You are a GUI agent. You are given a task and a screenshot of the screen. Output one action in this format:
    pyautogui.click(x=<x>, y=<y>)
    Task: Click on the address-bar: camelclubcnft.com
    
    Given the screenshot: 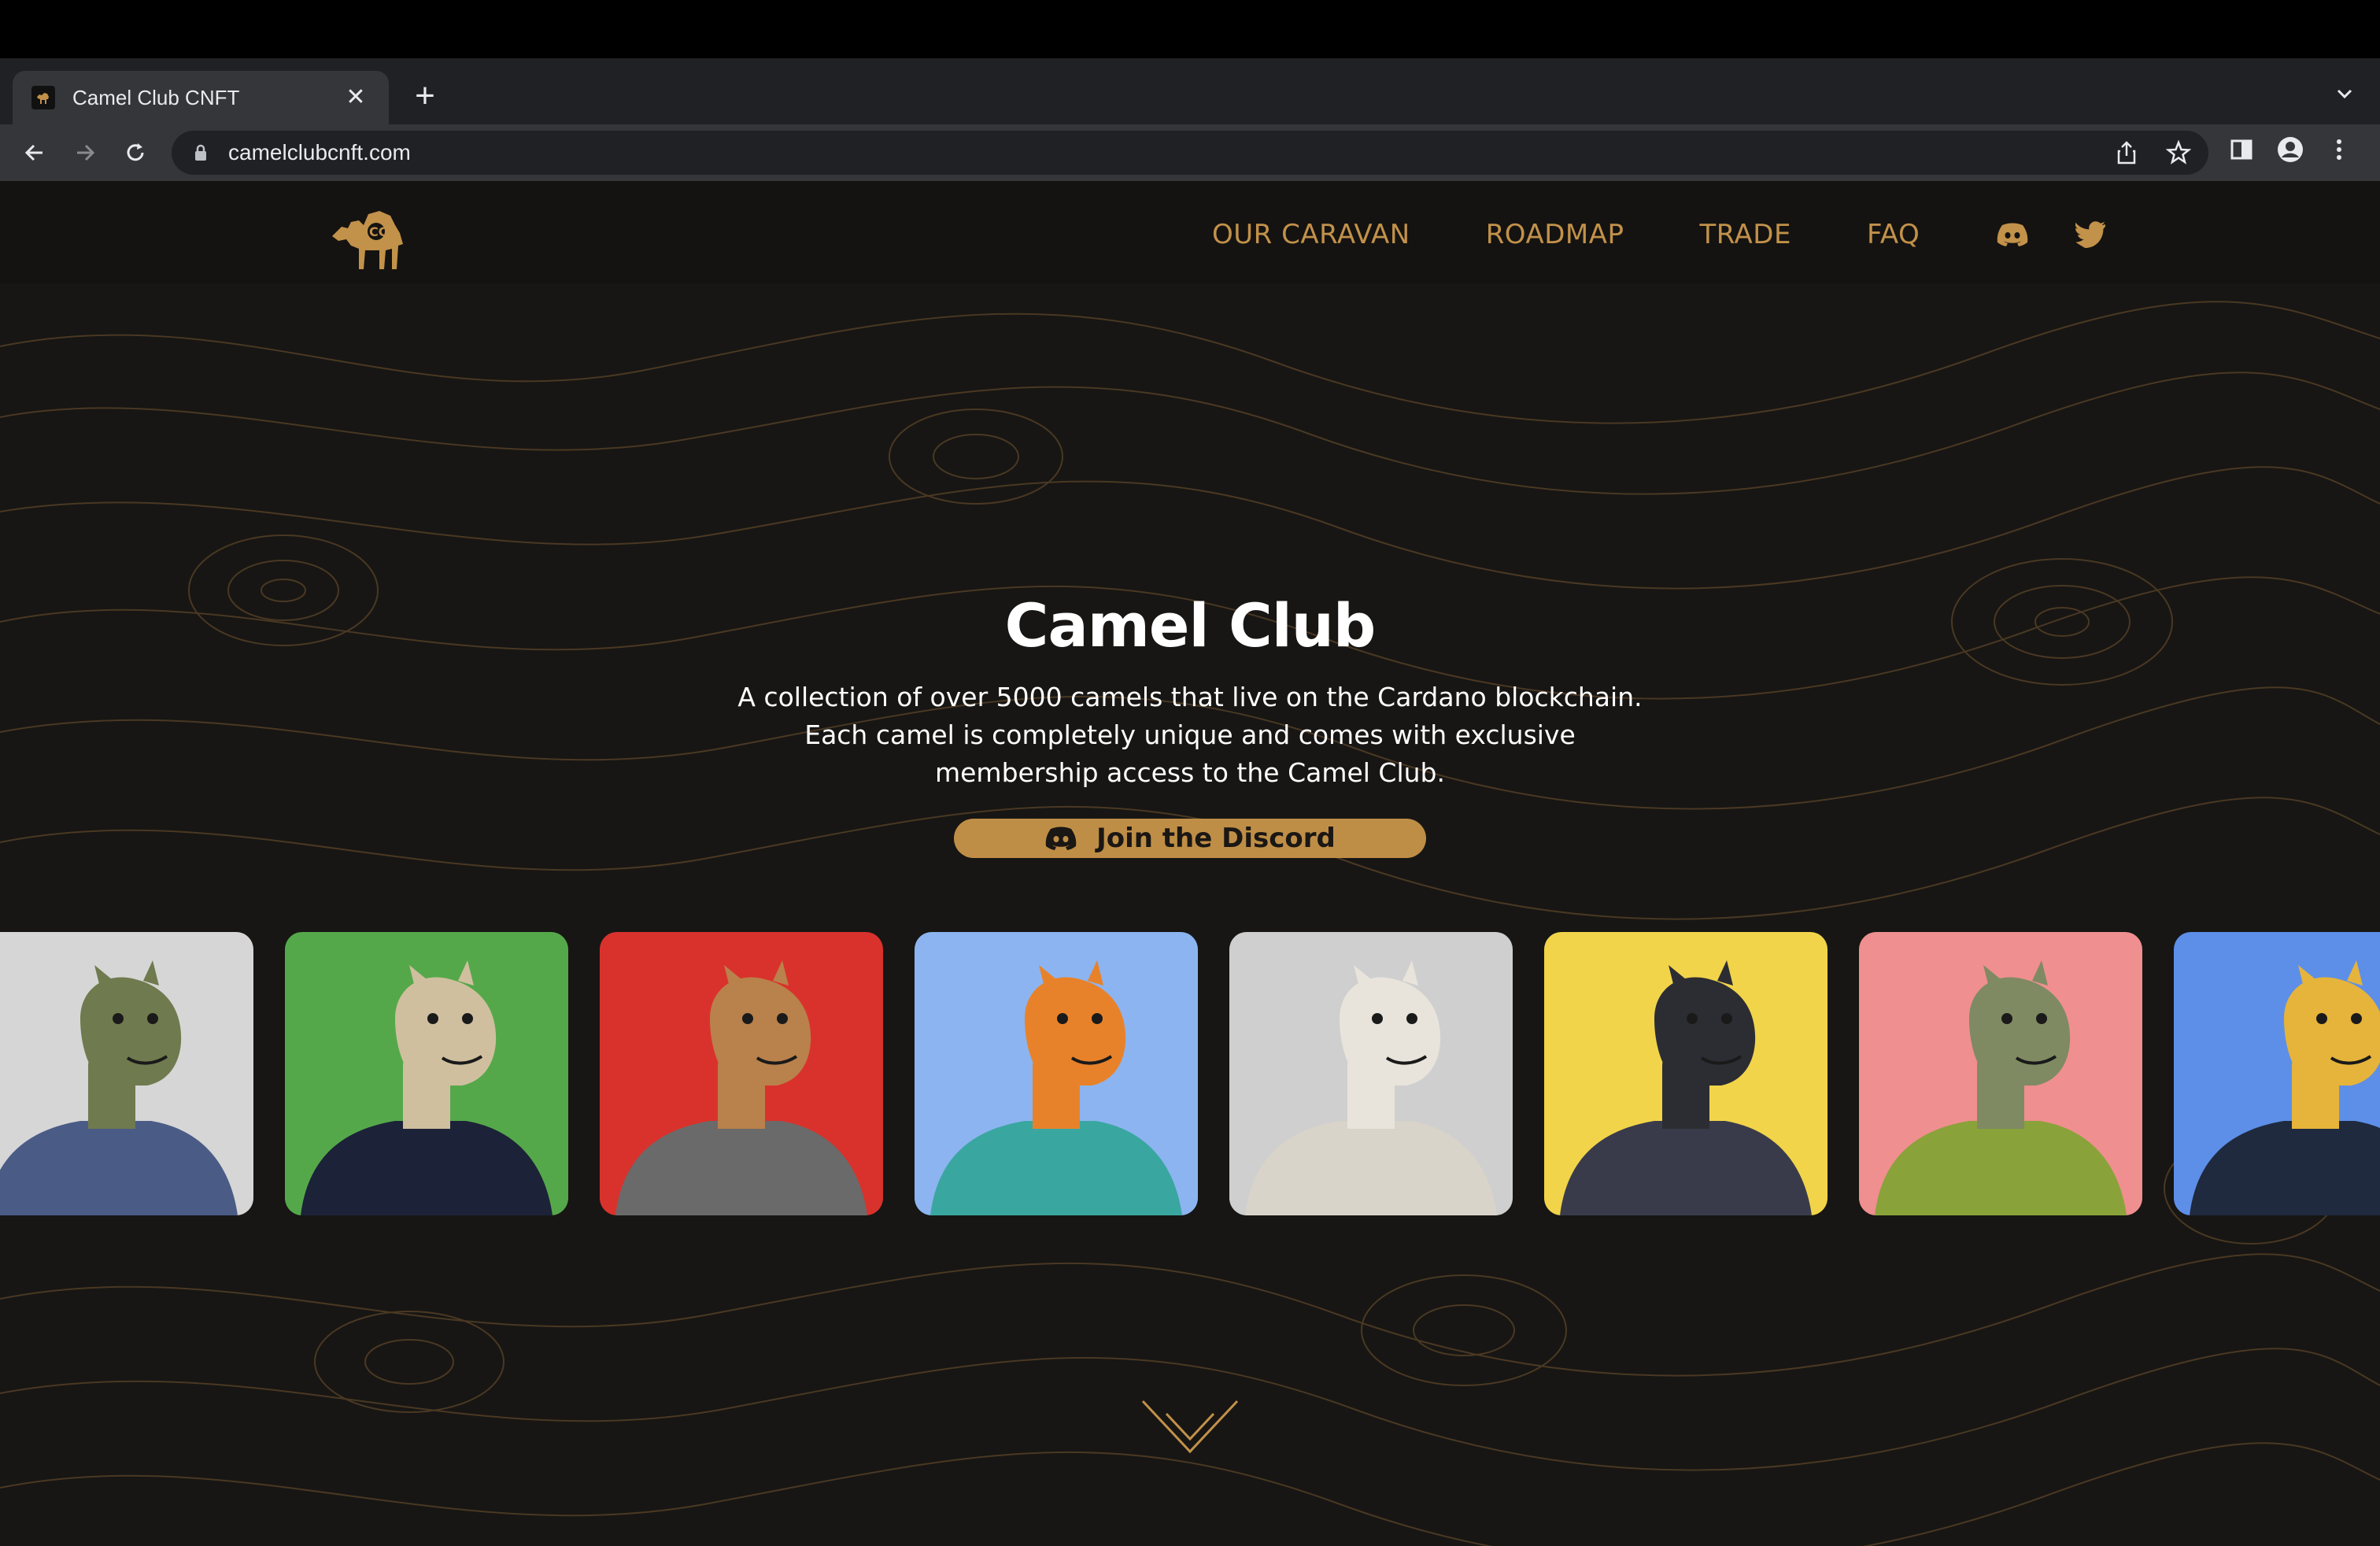 What is the action you would take?
    pyautogui.click(x=1190, y=153)
    